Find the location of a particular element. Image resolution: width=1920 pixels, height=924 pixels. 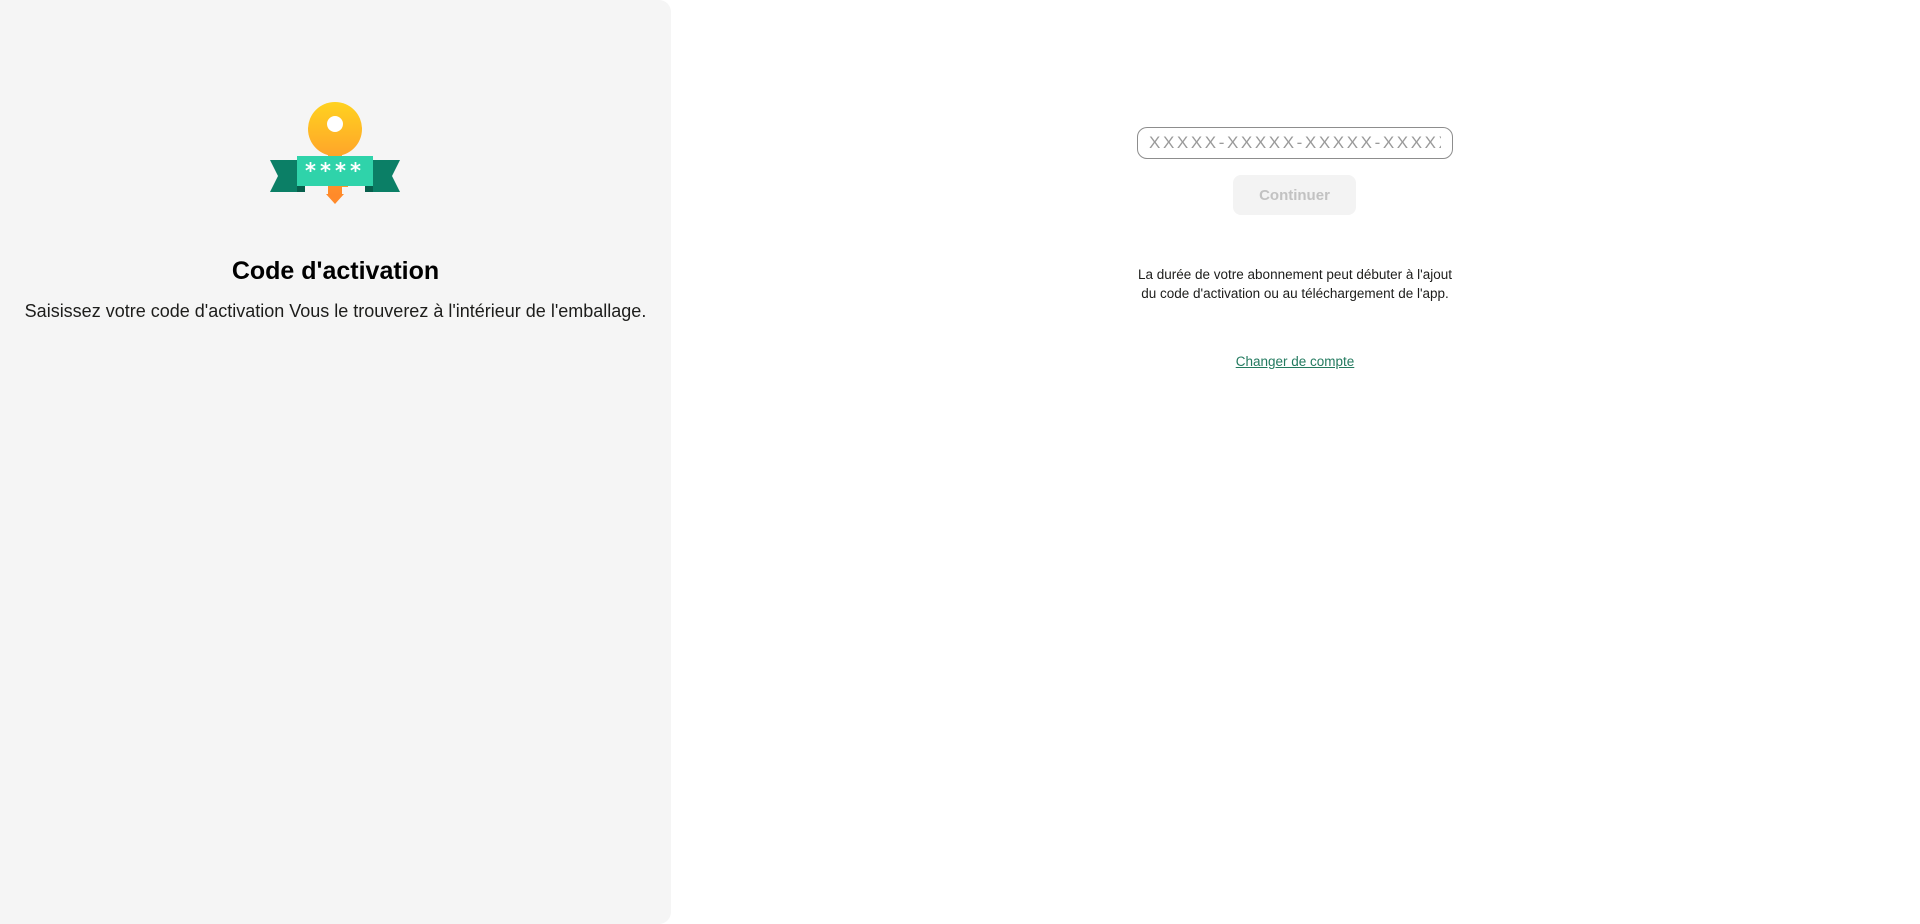

switch-account-link: Changer de compte is located at coordinates (1295, 361).